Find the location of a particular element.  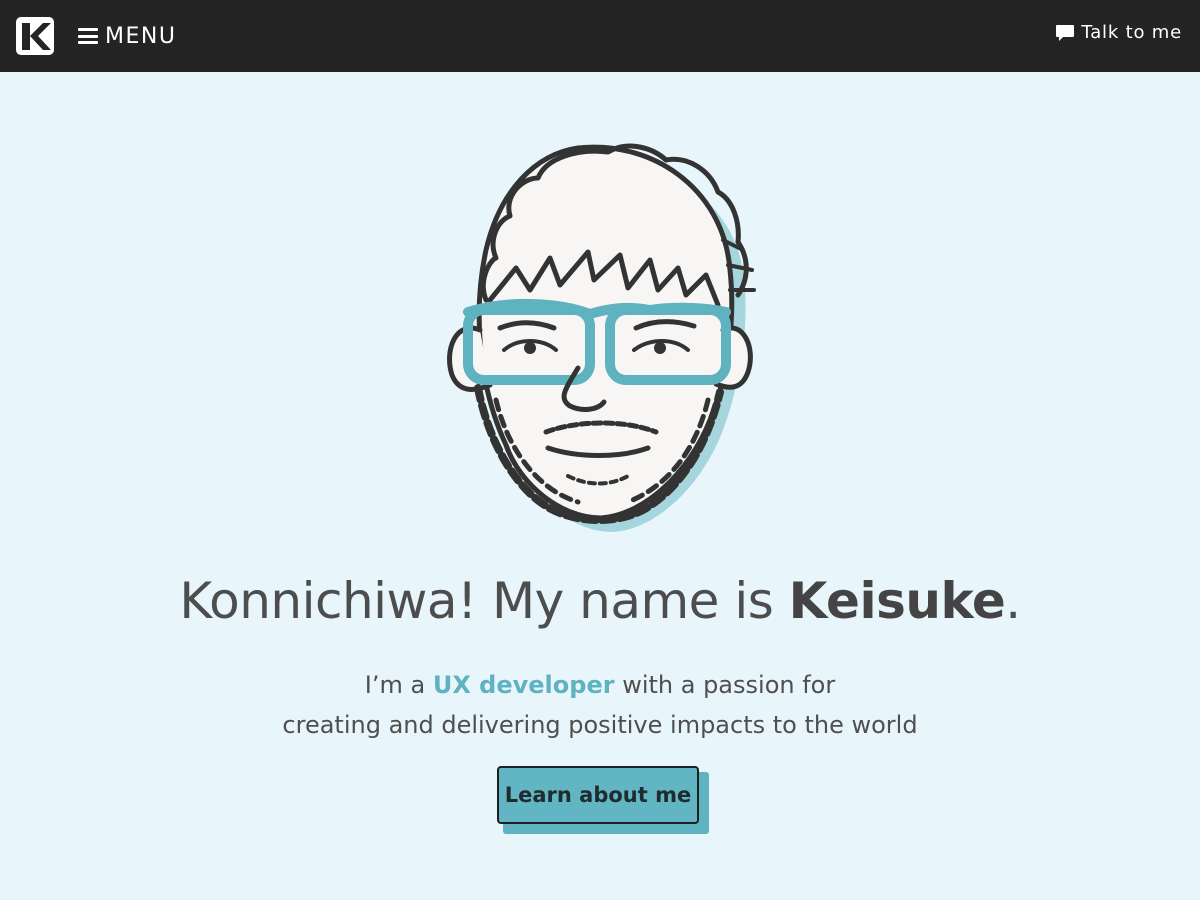

top-nav-bar: MENU Talk to me is located at coordinates (600, 36).